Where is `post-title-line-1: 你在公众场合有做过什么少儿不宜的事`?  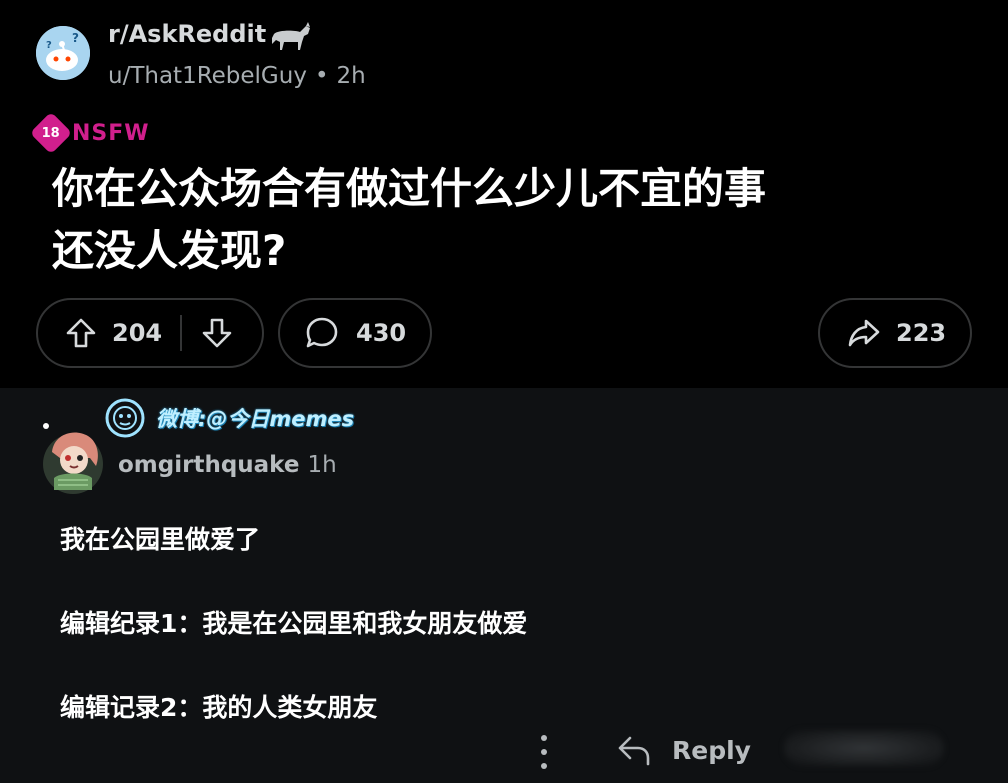 post-title-line-1: 你在公众场合有做过什么少儿不宜的事 is located at coordinates (409, 188).